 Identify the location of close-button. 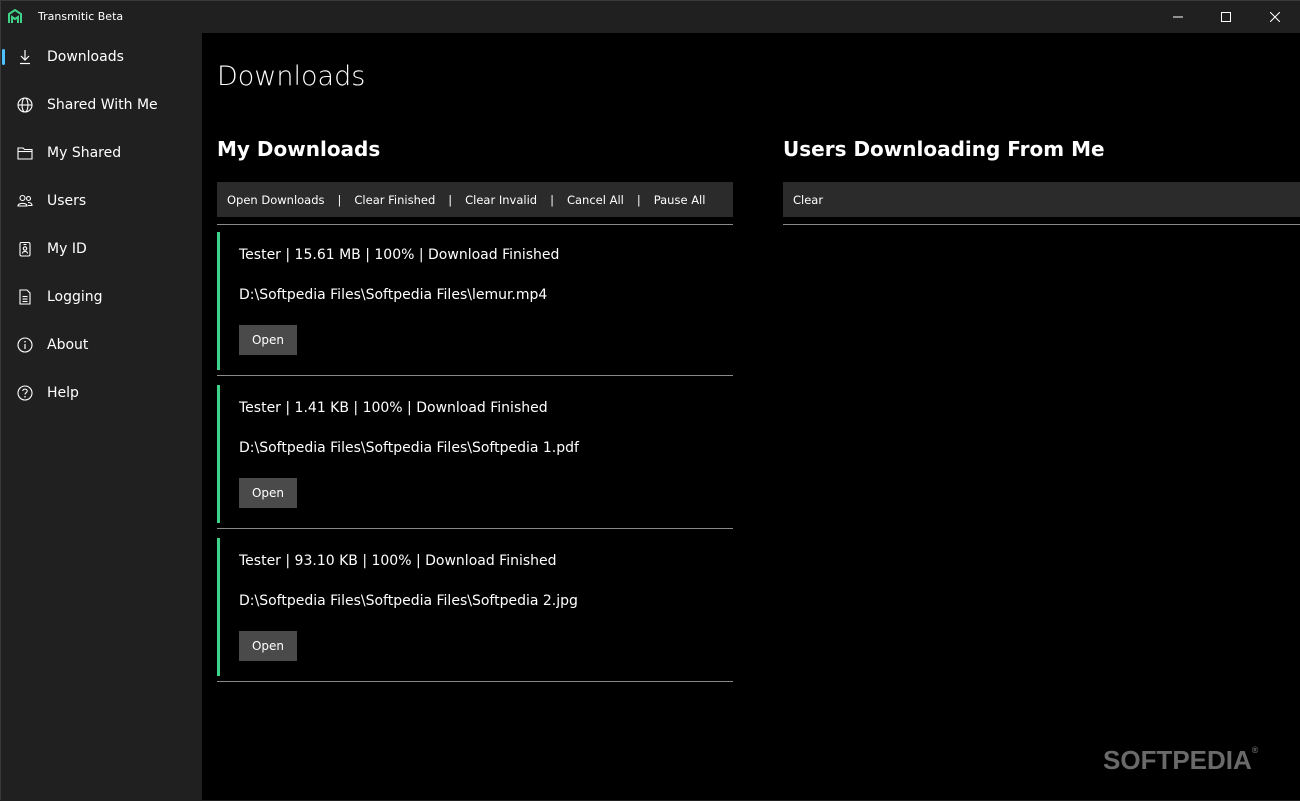
(1275, 17).